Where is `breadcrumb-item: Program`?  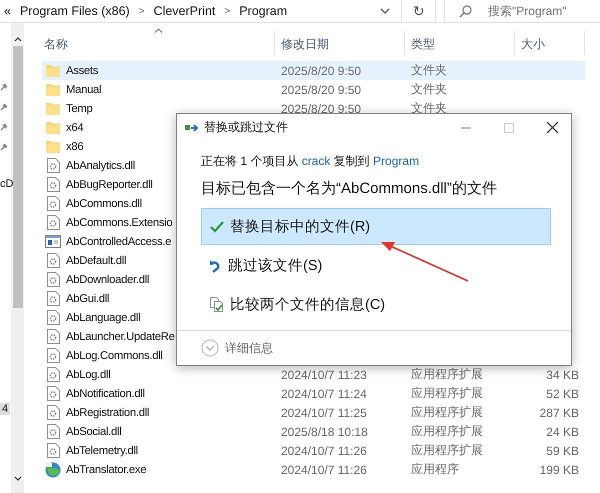
breadcrumb-item: Program is located at coordinates (263, 11).